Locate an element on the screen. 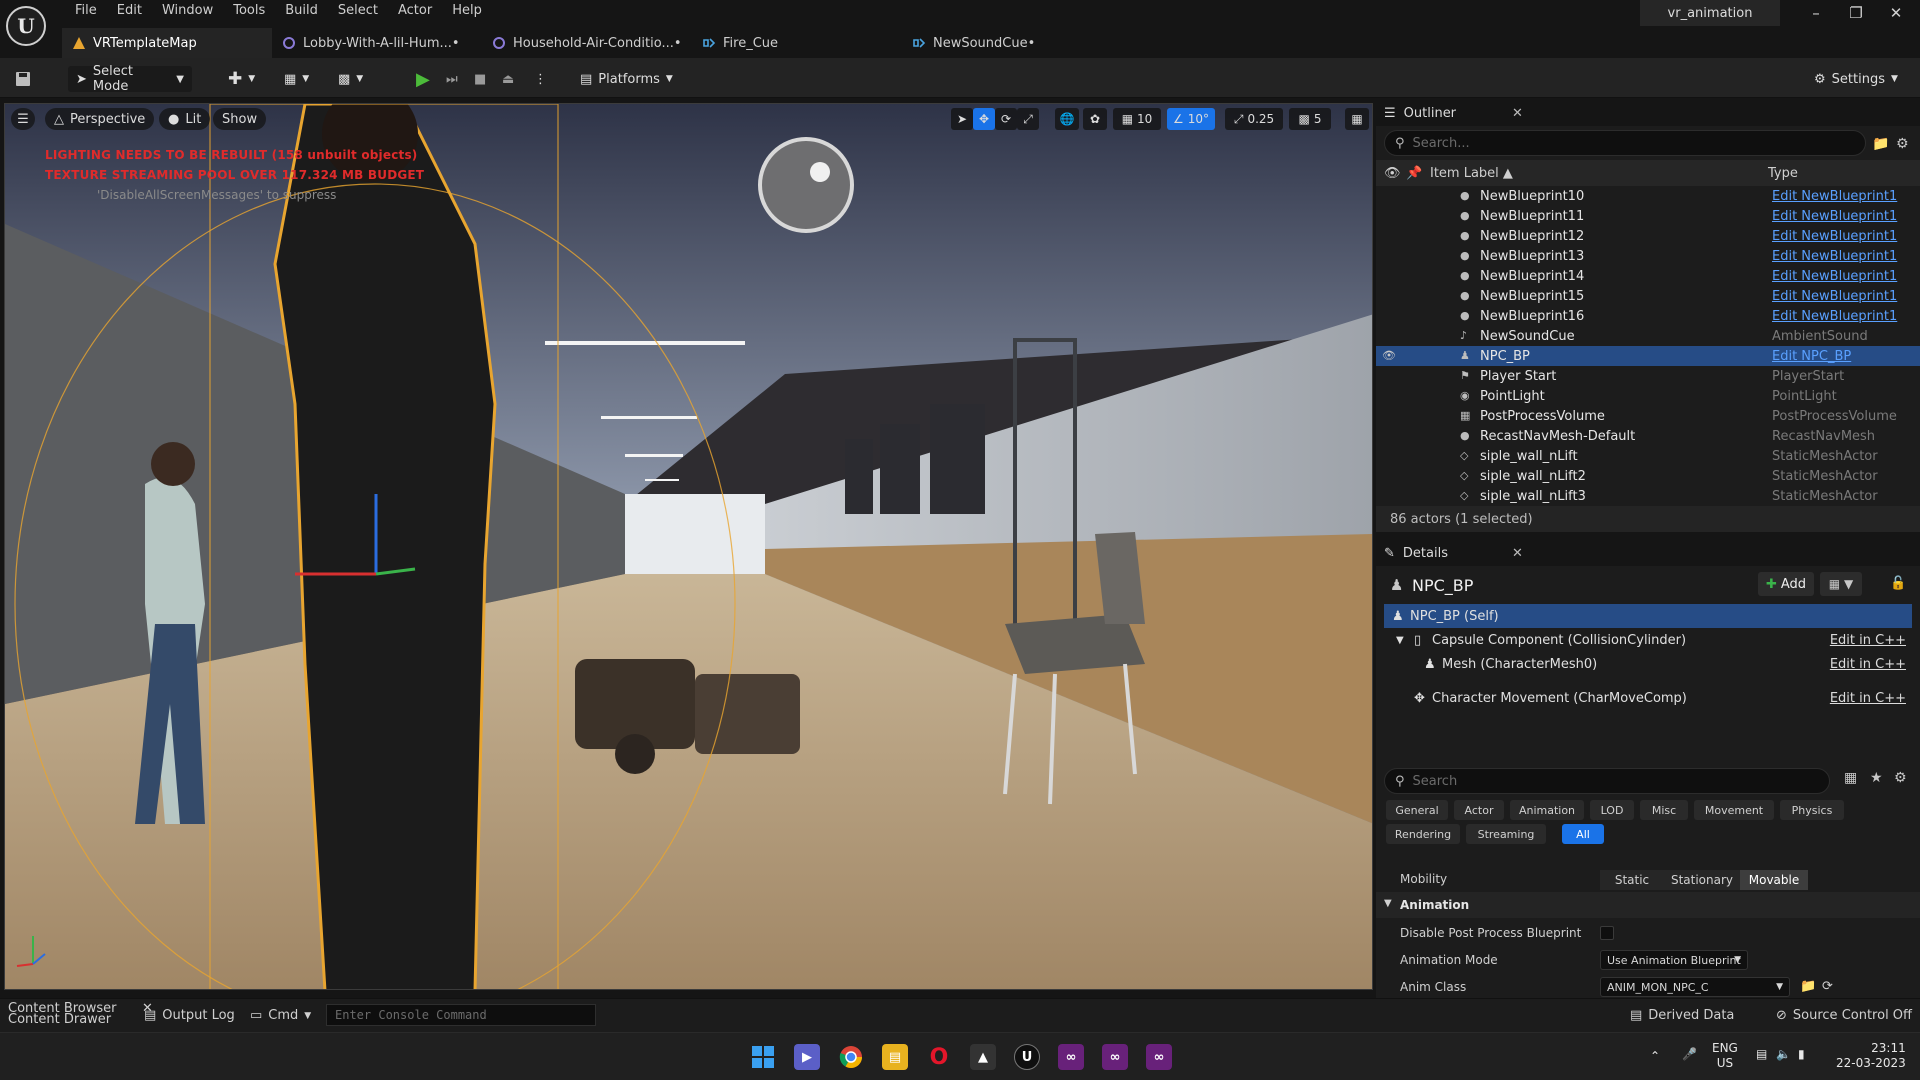 The height and width of the screenshot is (1080, 1920). unreal-logo-icon: U is located at coordinates (26, 26).